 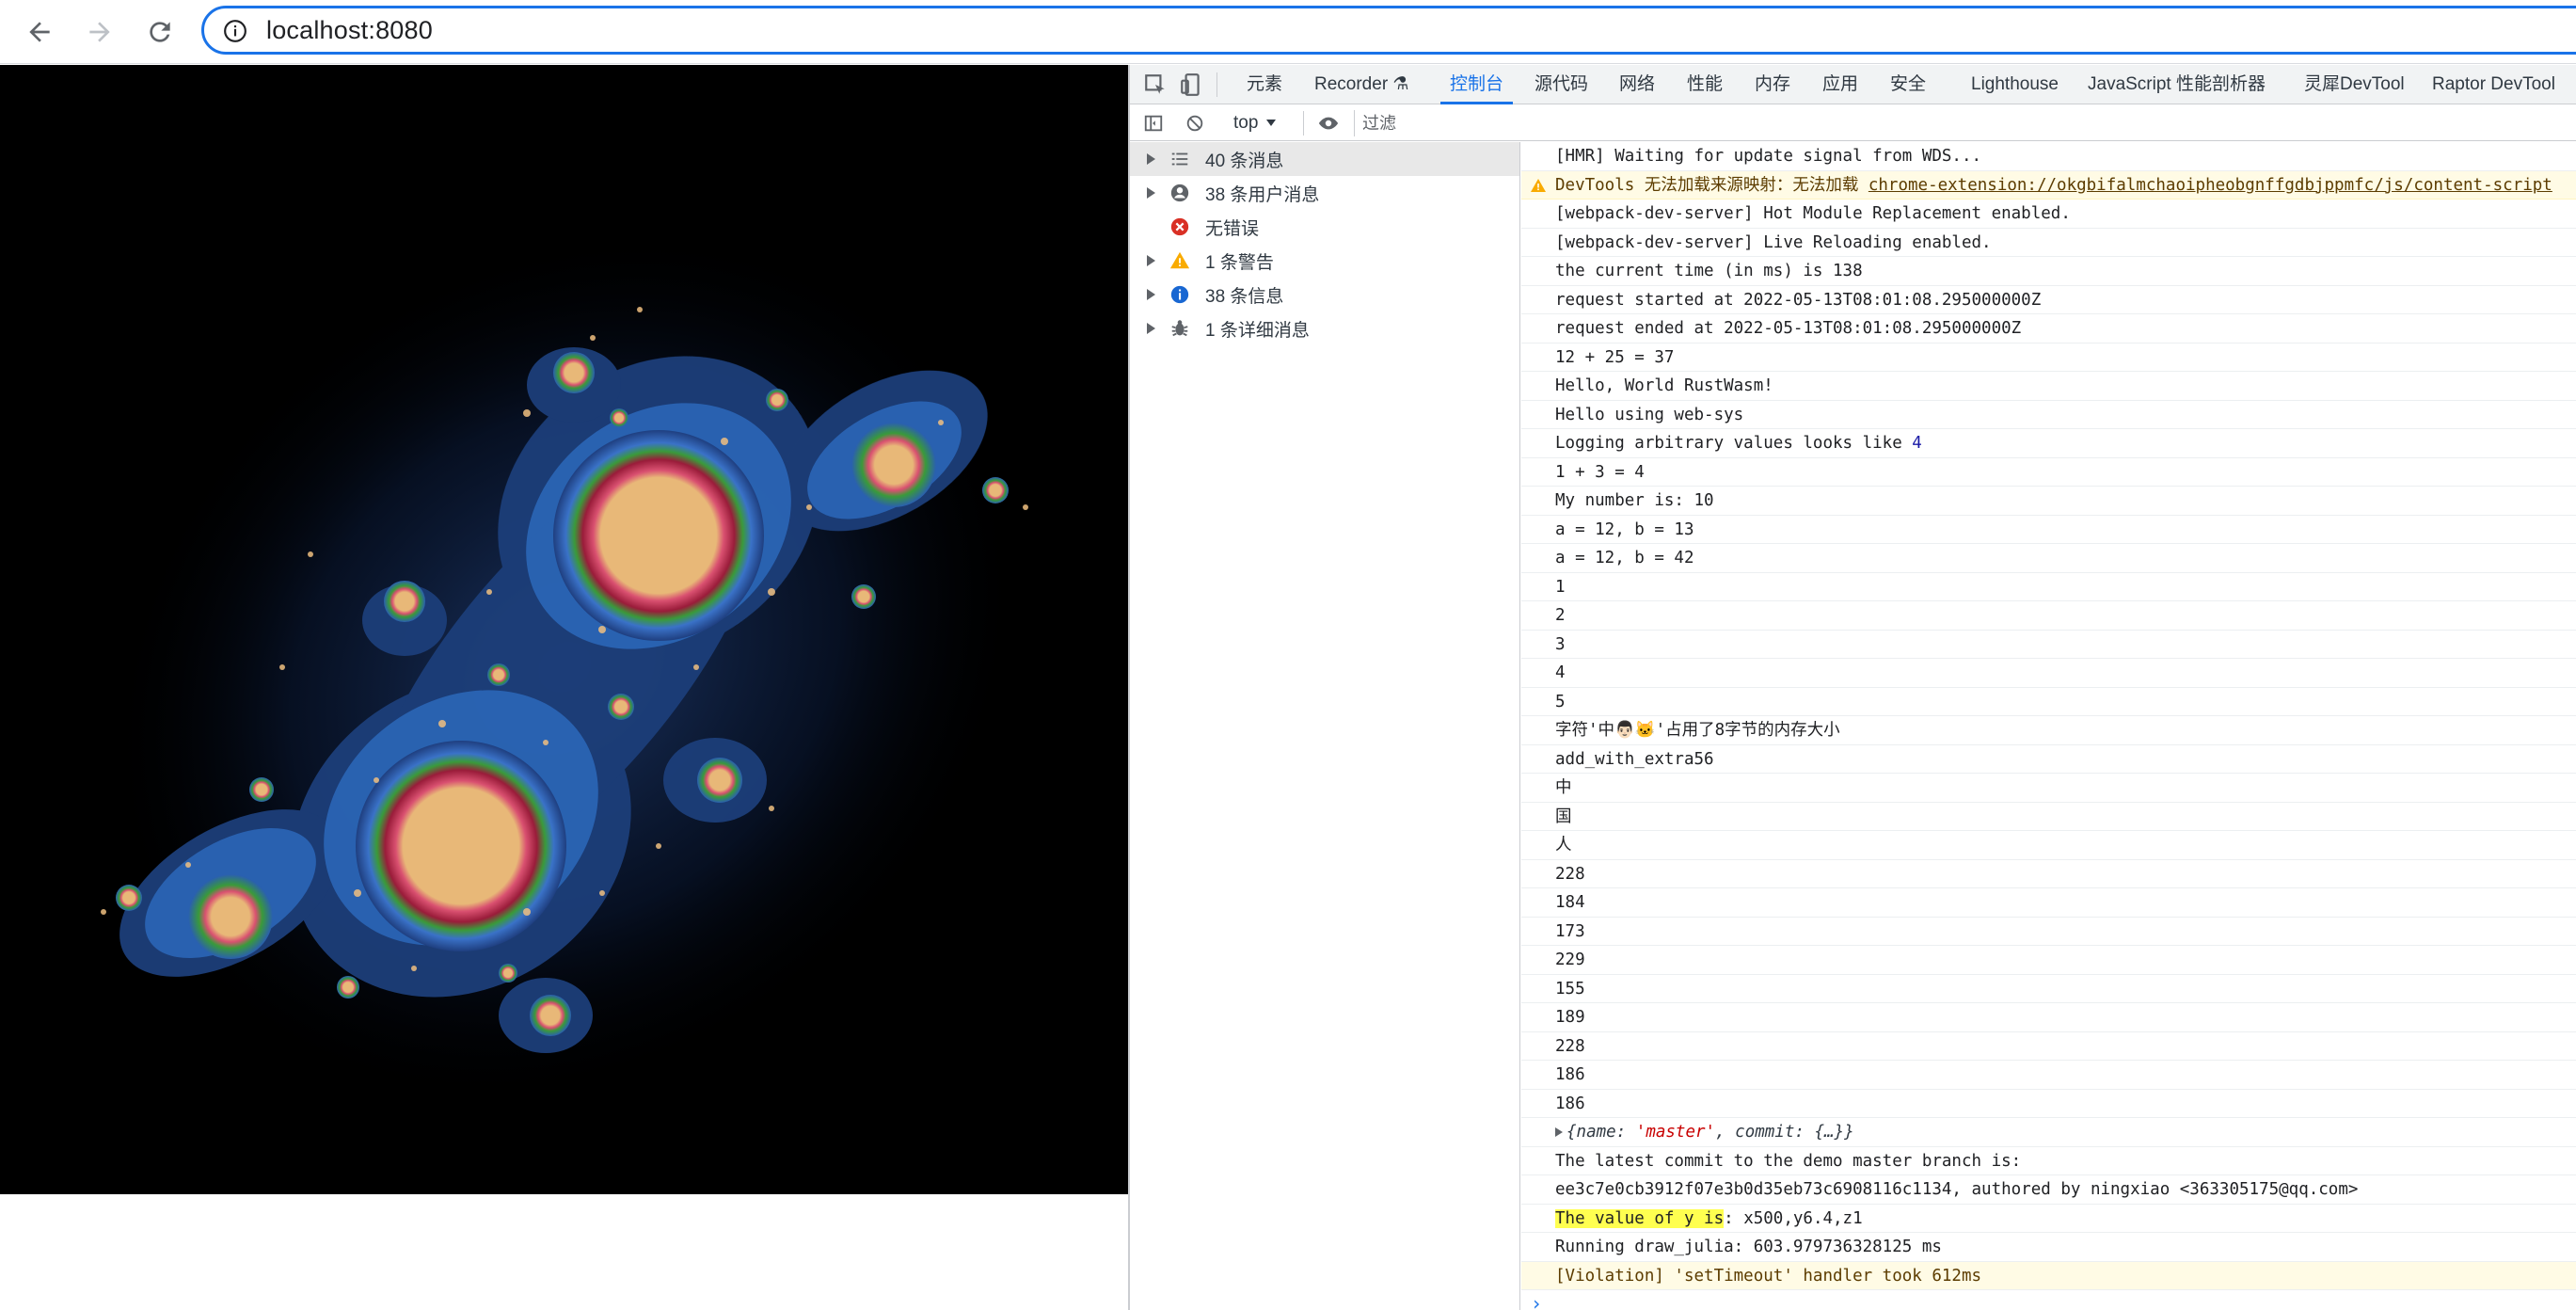 What do you see at coordinates (1965, 123) in the screenshot?
I see `console-filter-input` at bounding box center [1965, 123].